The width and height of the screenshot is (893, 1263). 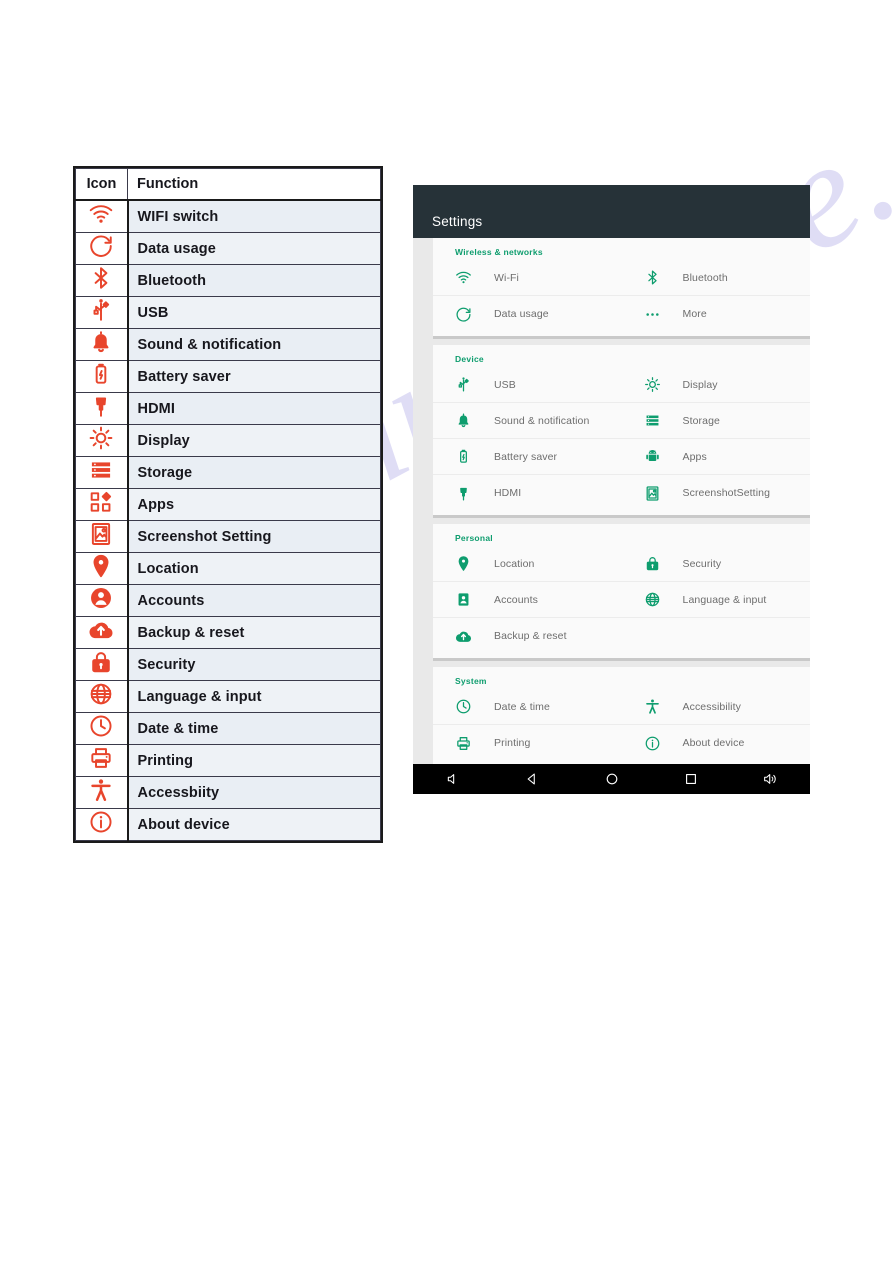 What do you see at coordinates (254, 824) in the screenshot?
I see `table-cell-function: About device` at bounding box center [254, 824].